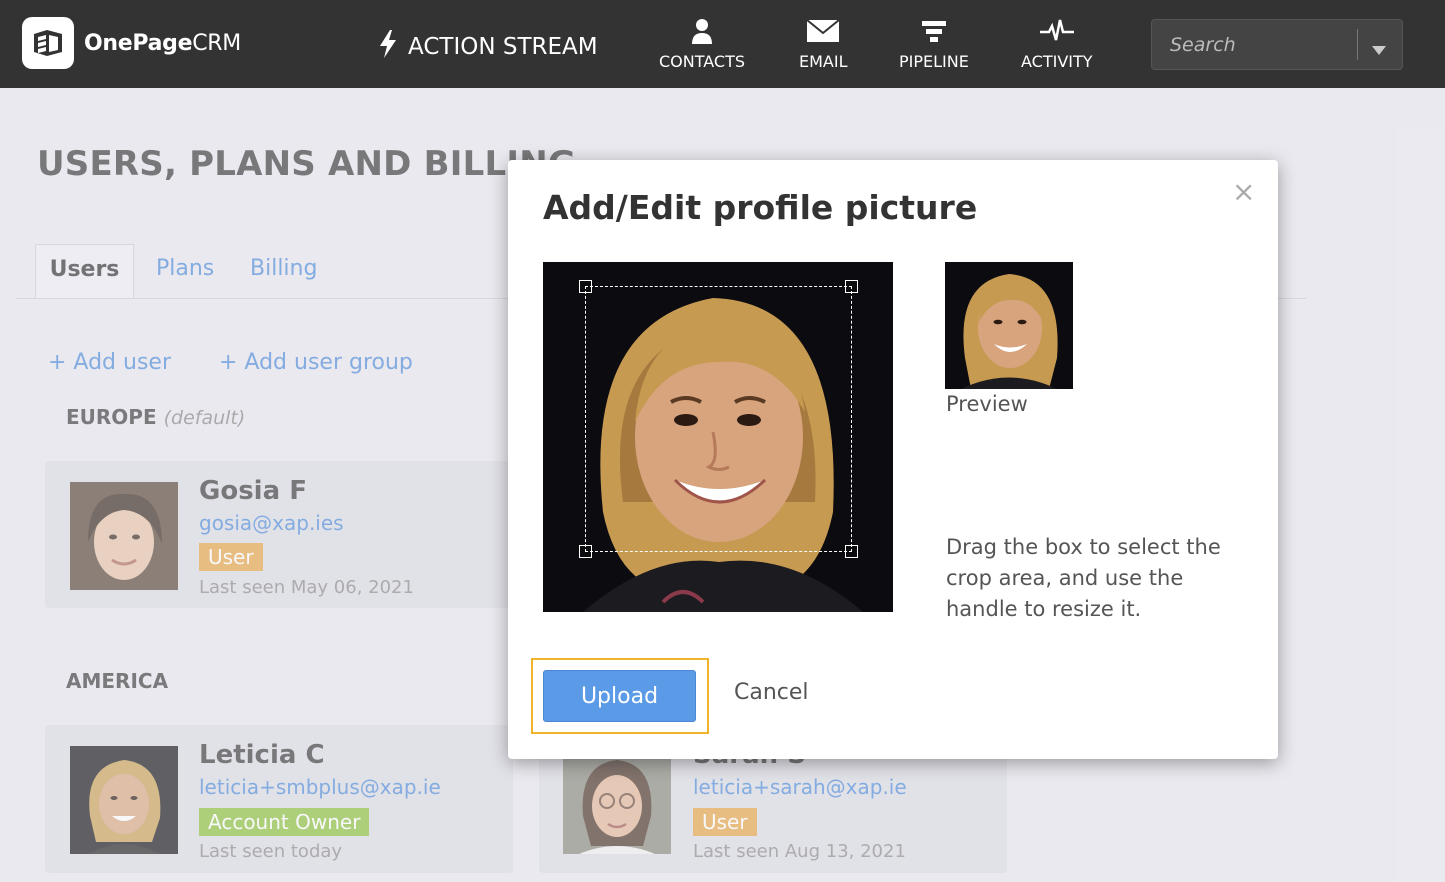  Describe the element at coordinates (216, 43) in the screenshot. I see `brand-suffix: CRM` at that location.